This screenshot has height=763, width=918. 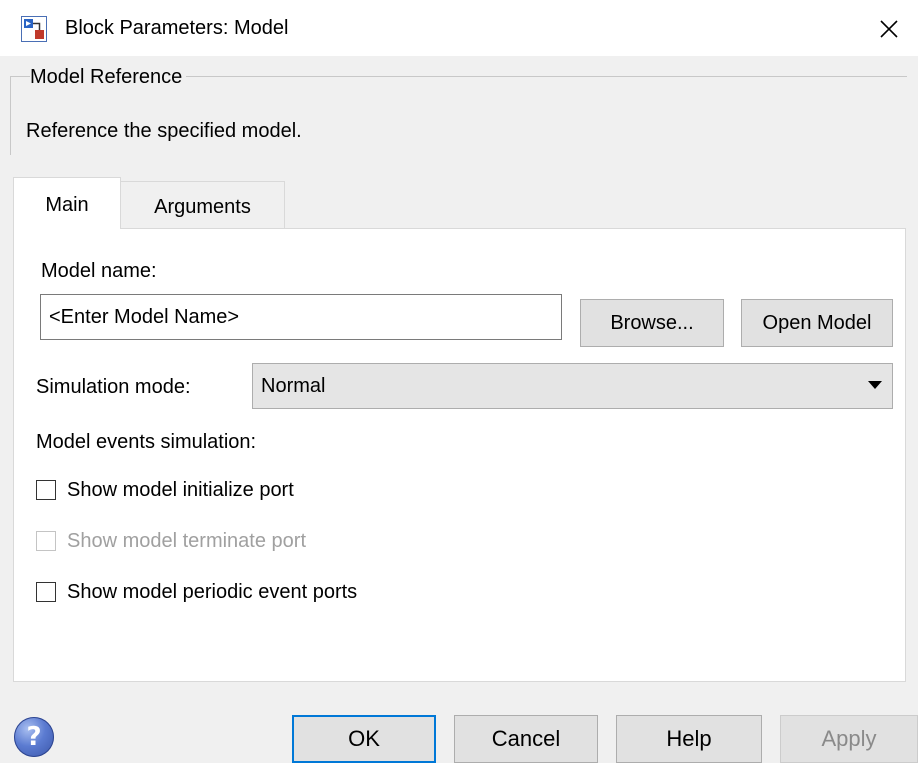 I want to click on periodic-event-ports-checkbox, so click(x=46, y=592).